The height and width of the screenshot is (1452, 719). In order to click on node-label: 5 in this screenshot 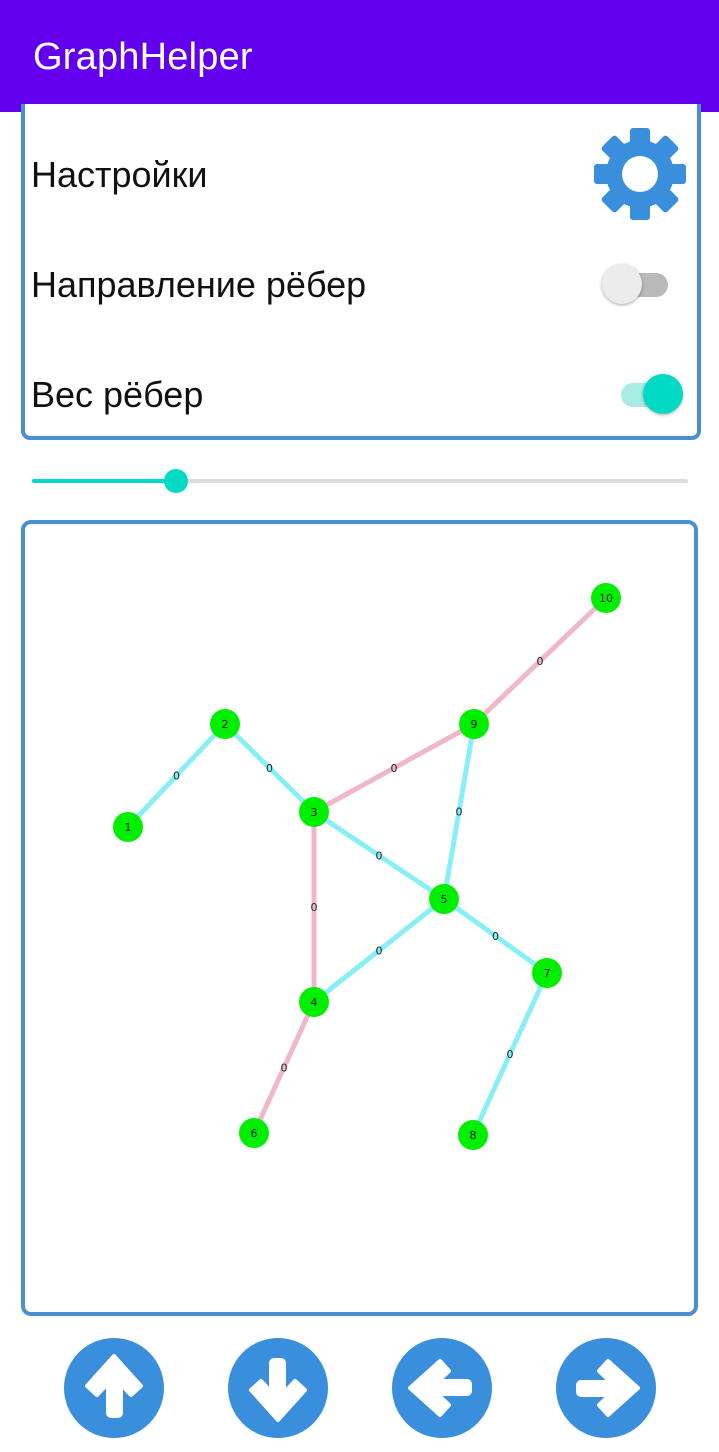, I will do `click(444, 899)`.